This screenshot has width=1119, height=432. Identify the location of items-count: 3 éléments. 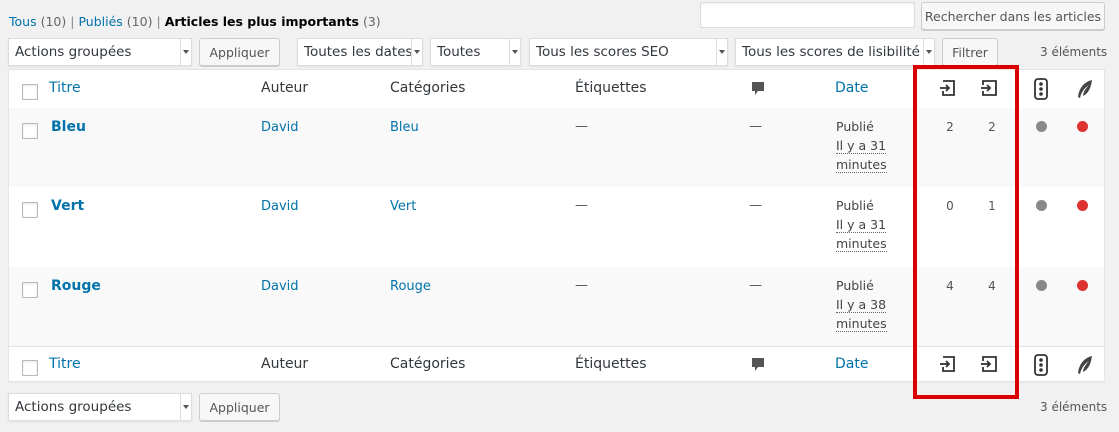
(1074, 52).